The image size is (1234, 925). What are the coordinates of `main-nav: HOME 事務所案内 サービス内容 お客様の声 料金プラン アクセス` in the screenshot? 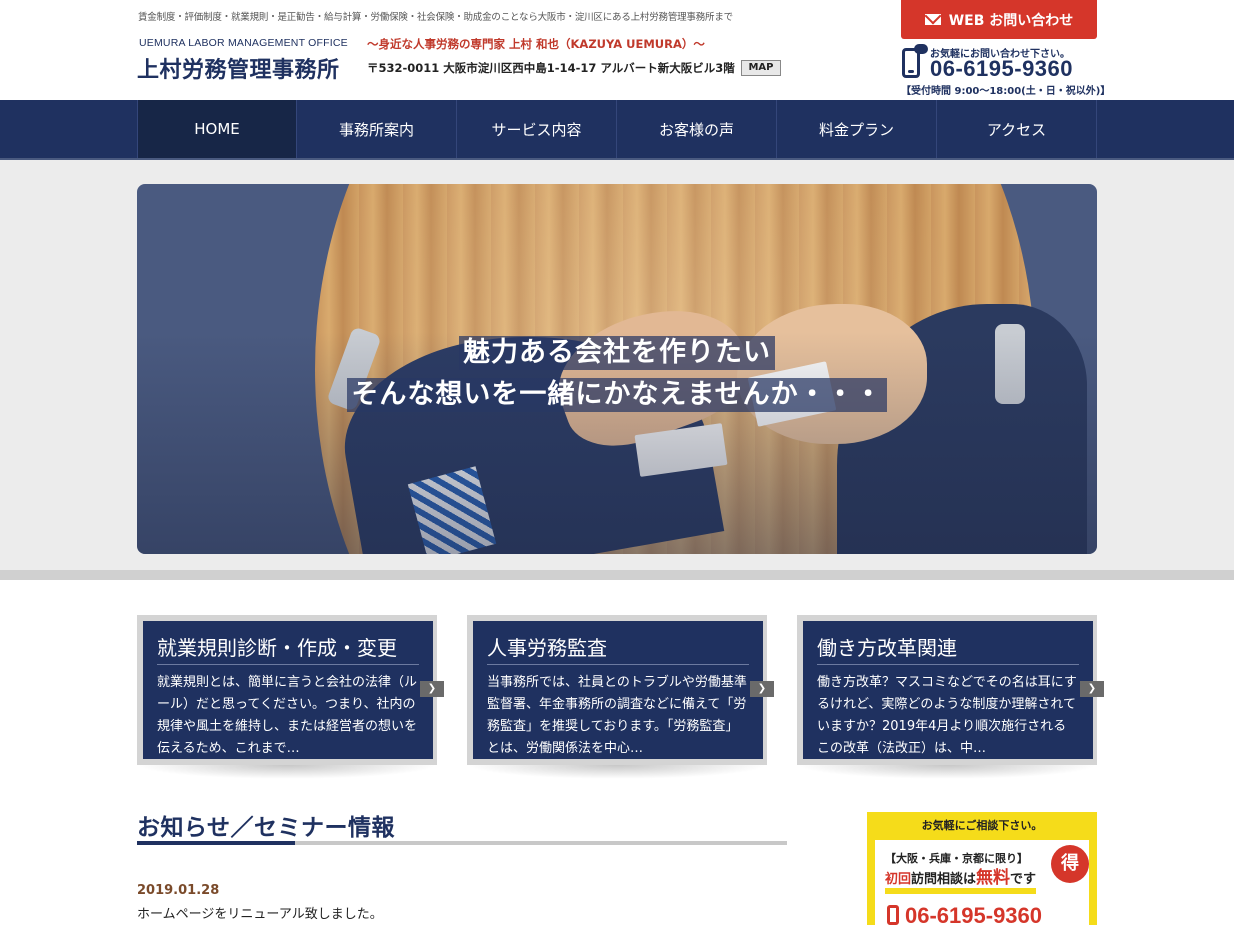 It's located at (617, 129).